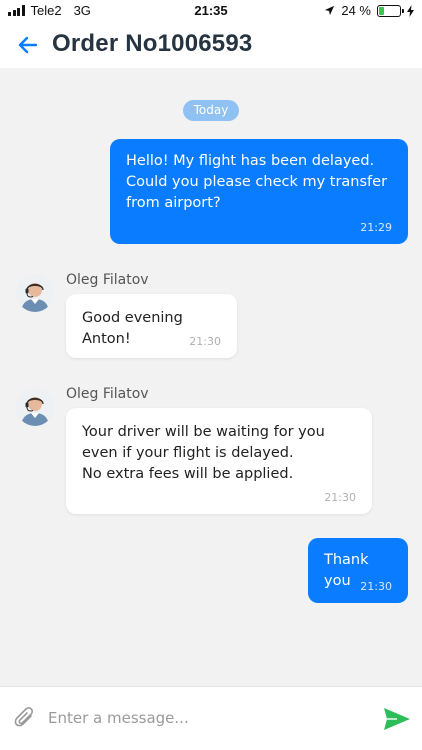 The image size is (422, 750). I want to click on message-input, so click(208, 718).